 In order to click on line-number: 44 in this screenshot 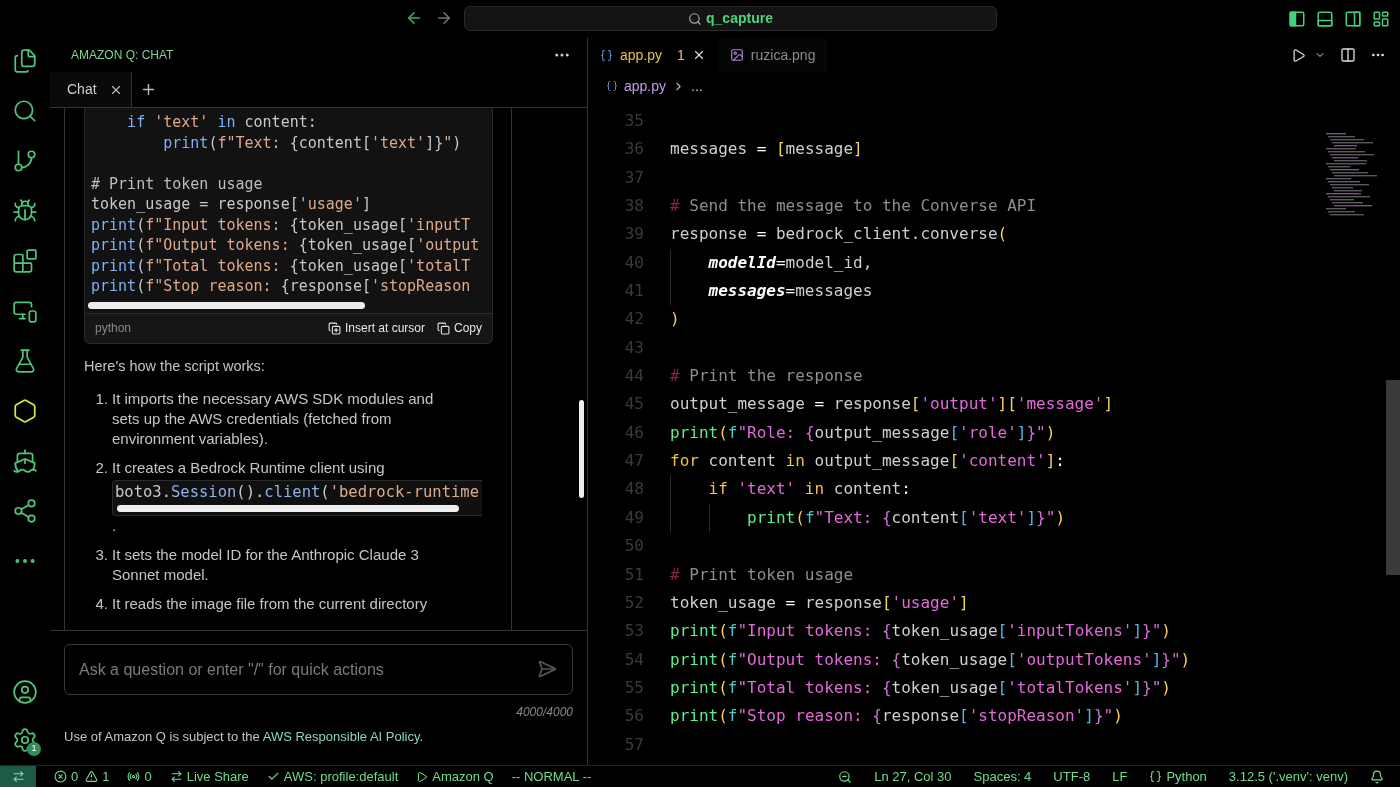, I will do `click(633, 376)`.